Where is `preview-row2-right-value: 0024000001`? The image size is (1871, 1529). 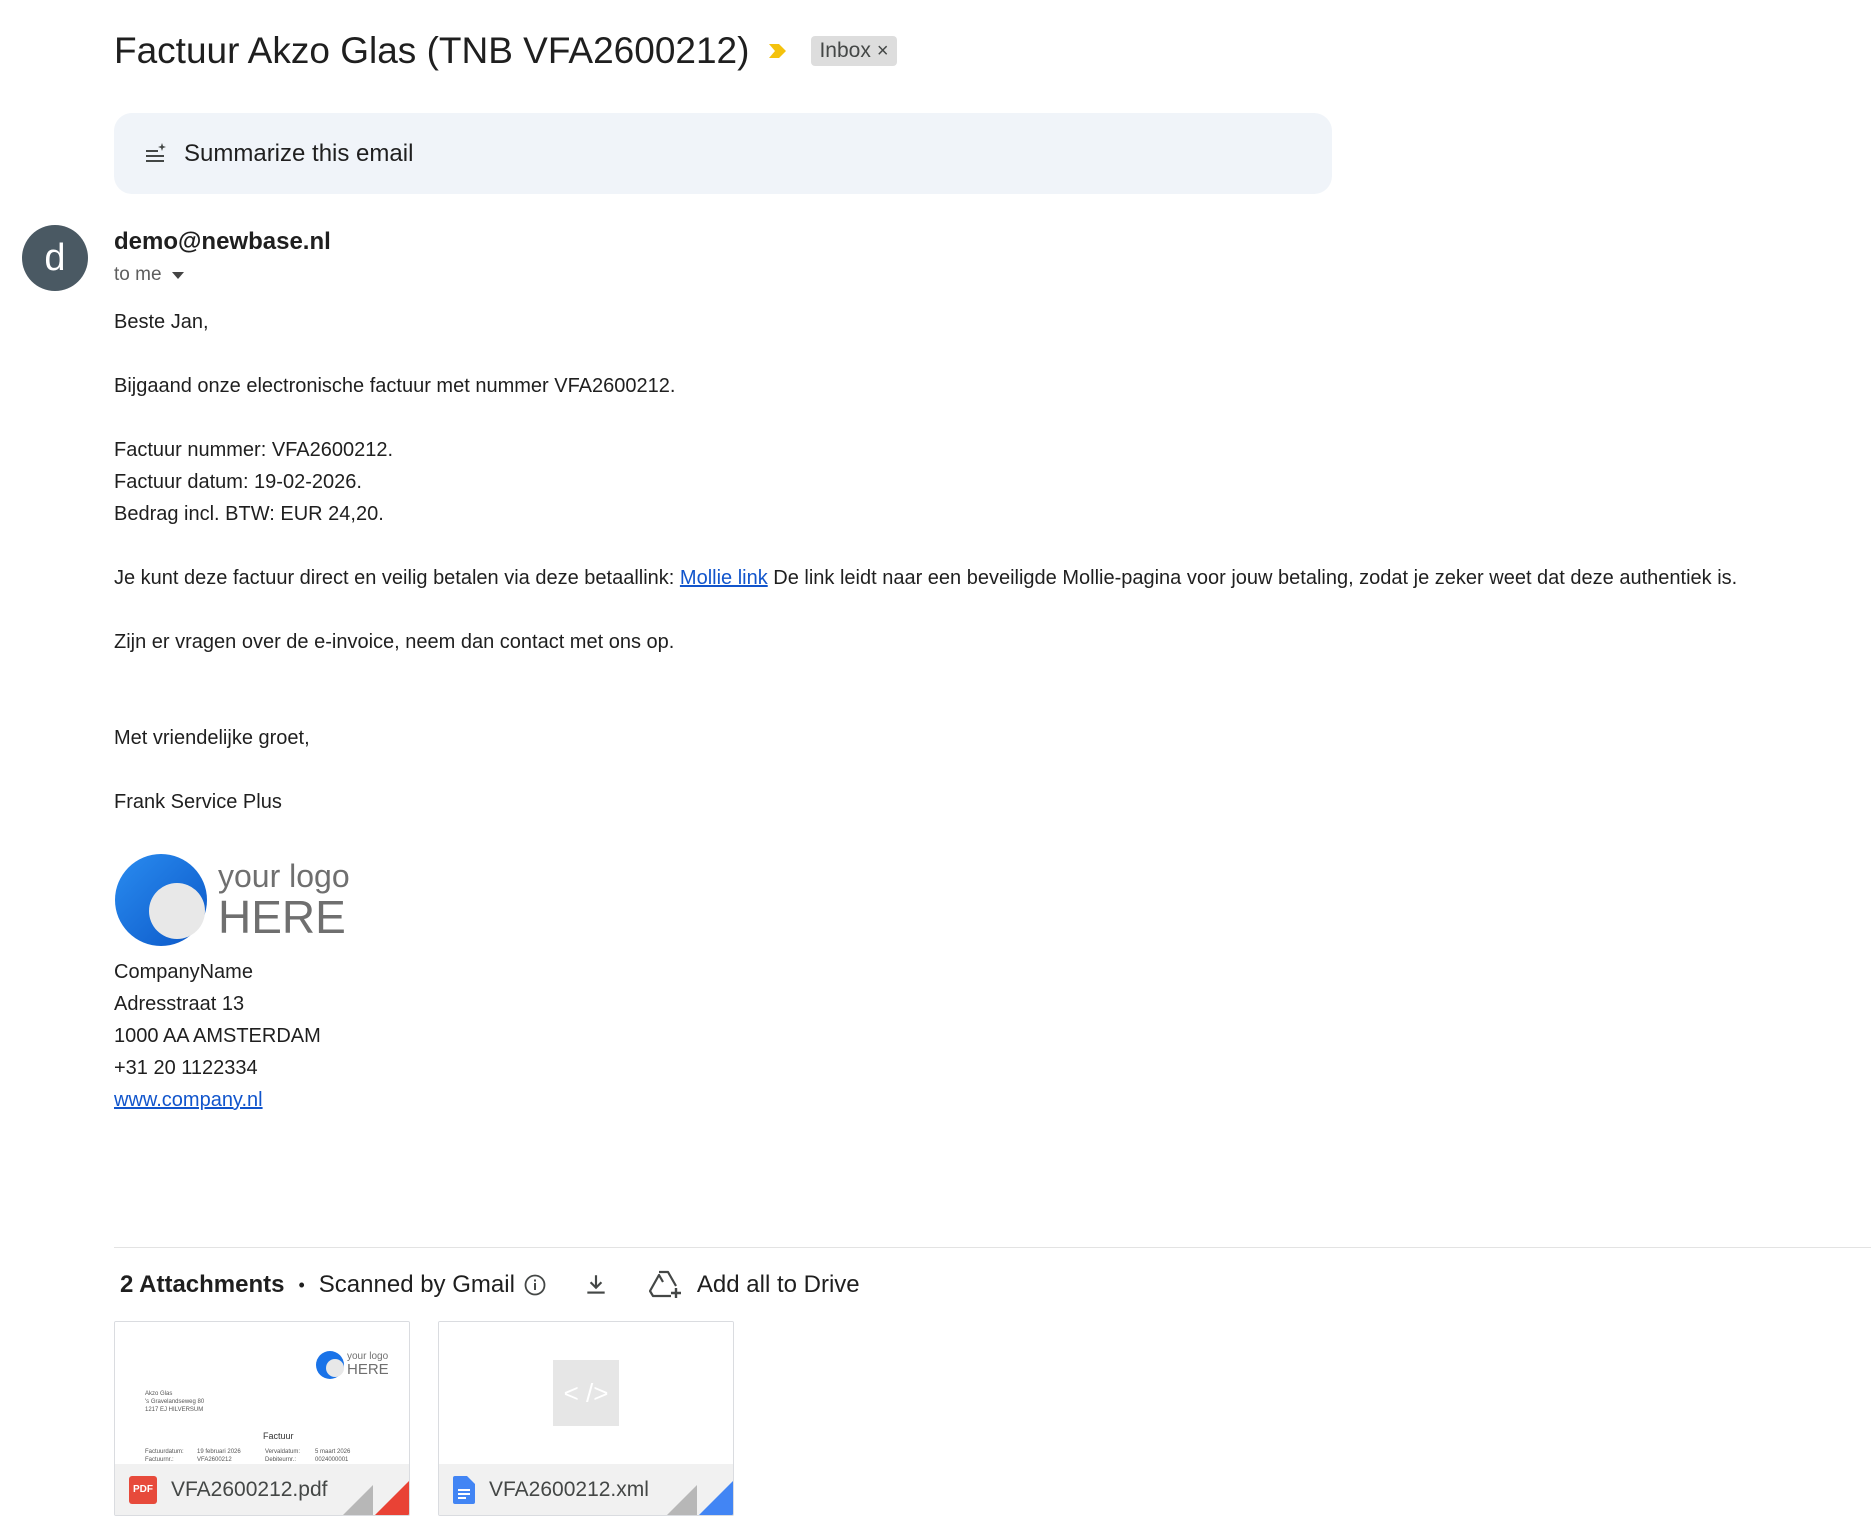
preview-row2-right-value: 0024000001 is located at coordinates (332, 1460).